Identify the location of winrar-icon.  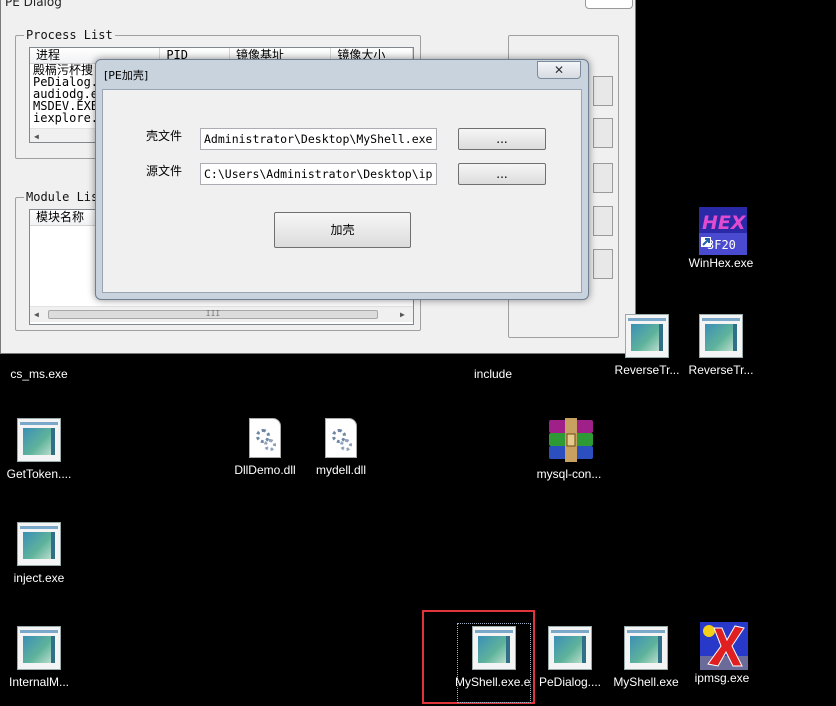
(570, 440).